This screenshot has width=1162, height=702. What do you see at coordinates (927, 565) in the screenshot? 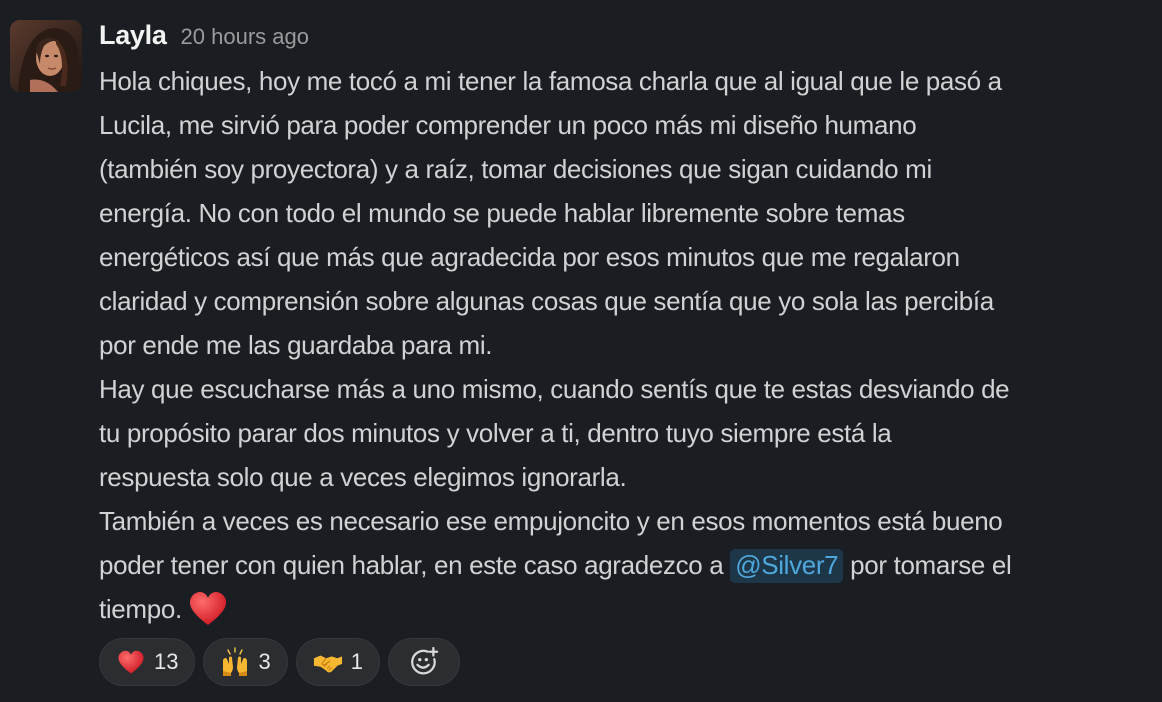
I see `mention-suffix-text: por tomarse el` at bounding box center [927, 565].